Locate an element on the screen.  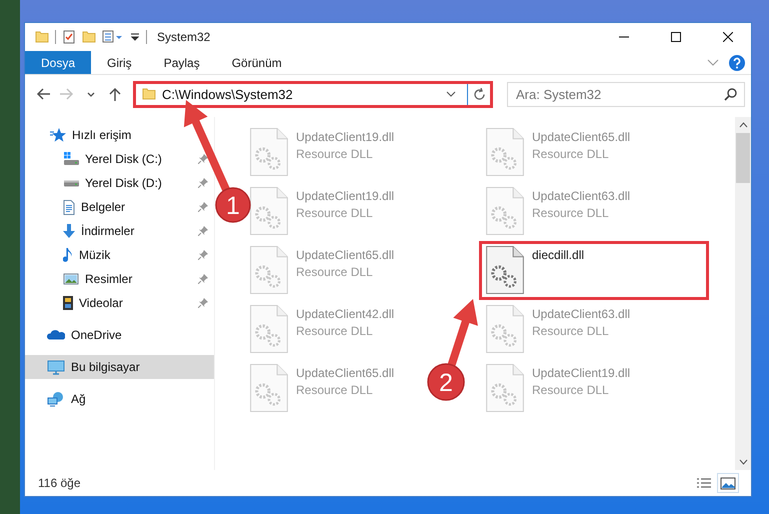
tiles-view-icon is located at coordinates (728, 483).